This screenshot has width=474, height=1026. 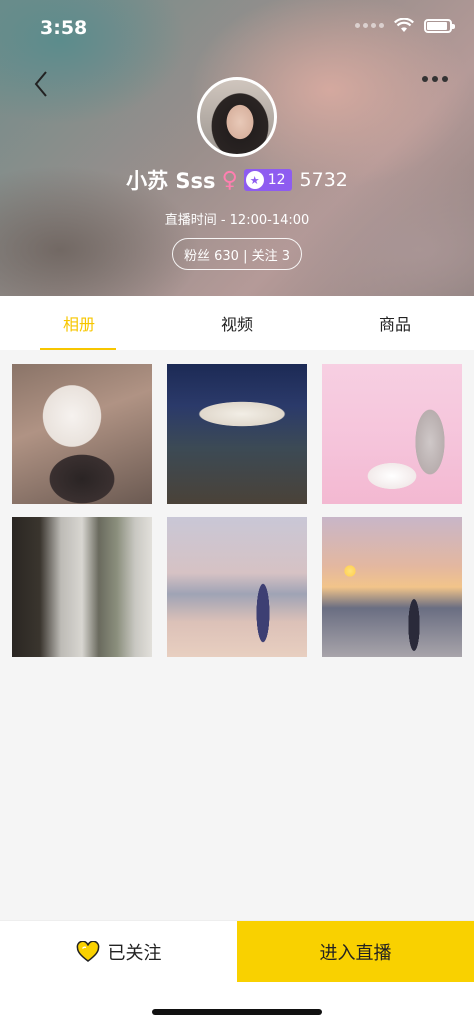 I want to click on live-time: 直播时间 - 12:00-14:00, so click(x=237, y=220).